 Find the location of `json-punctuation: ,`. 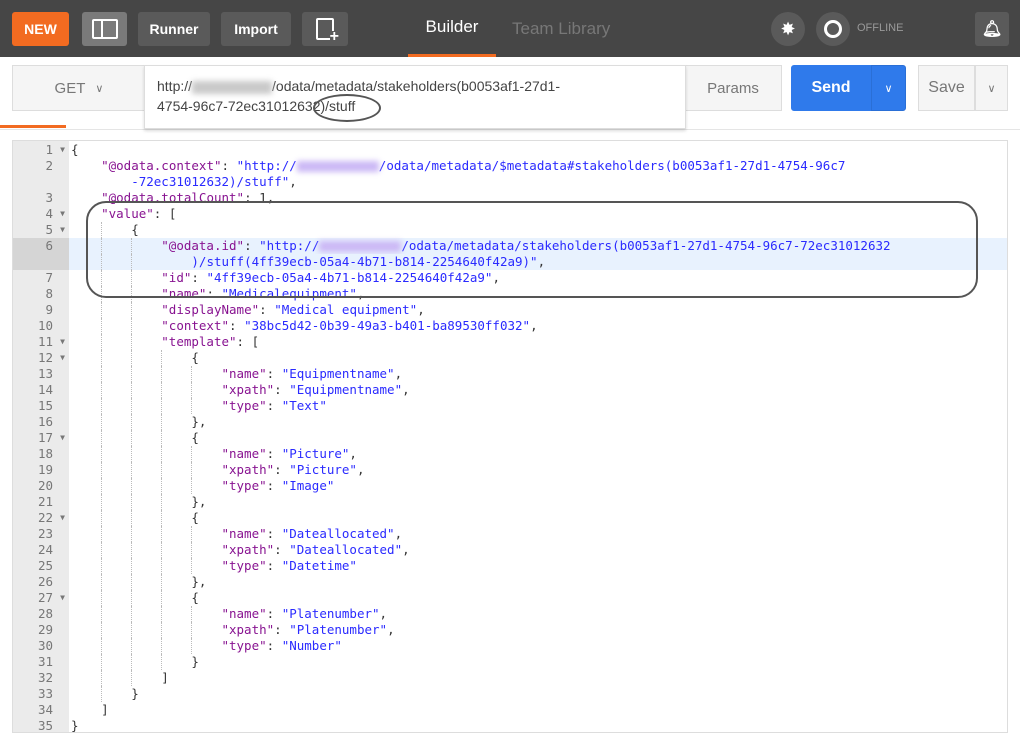

json-punctuation: , is located at coordinates (421, 309).